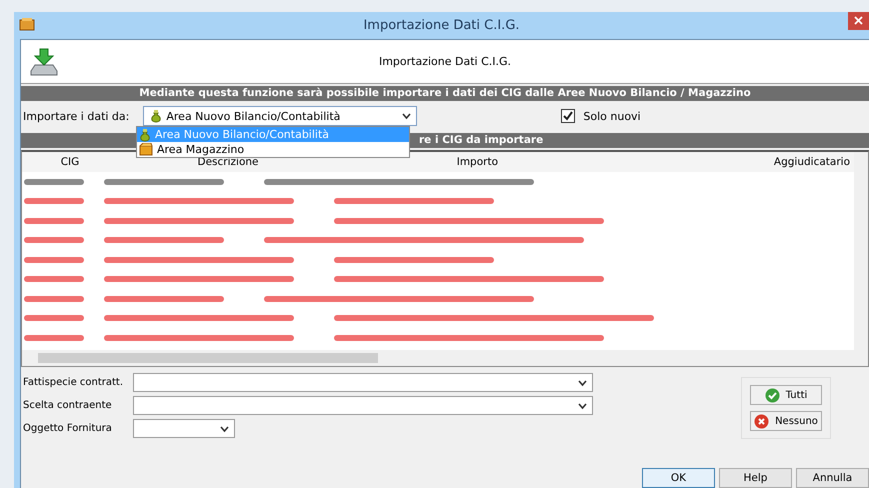  What do you see at coordinates (418, 162) in the screenshot?
I see `column-header: Importo` at bounding box center [418, 162].